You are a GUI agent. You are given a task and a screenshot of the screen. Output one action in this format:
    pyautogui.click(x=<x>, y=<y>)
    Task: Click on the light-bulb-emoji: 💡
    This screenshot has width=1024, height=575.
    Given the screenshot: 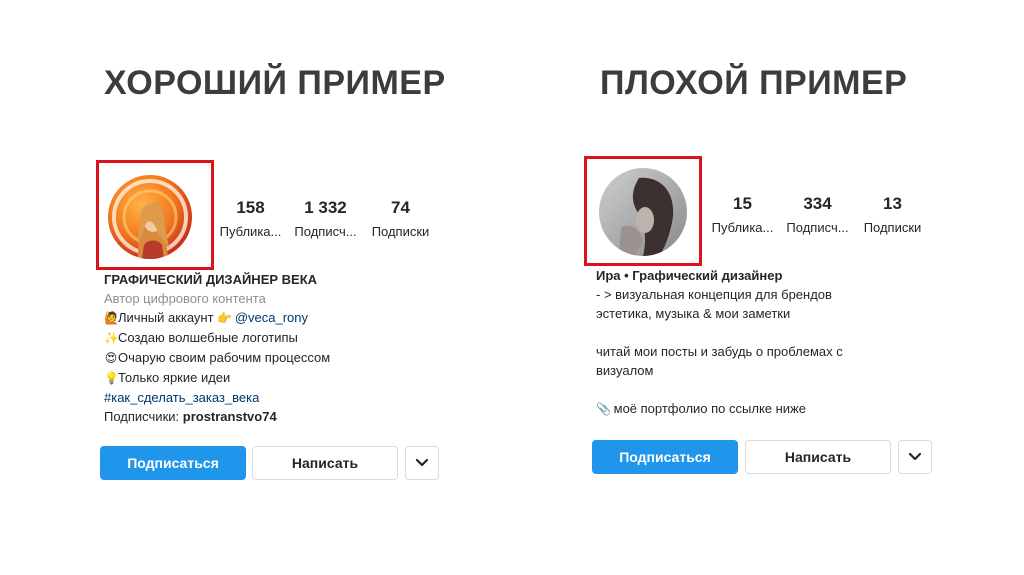 What is the action you would take?
    pyautogui.click(x=111, y=378)
    